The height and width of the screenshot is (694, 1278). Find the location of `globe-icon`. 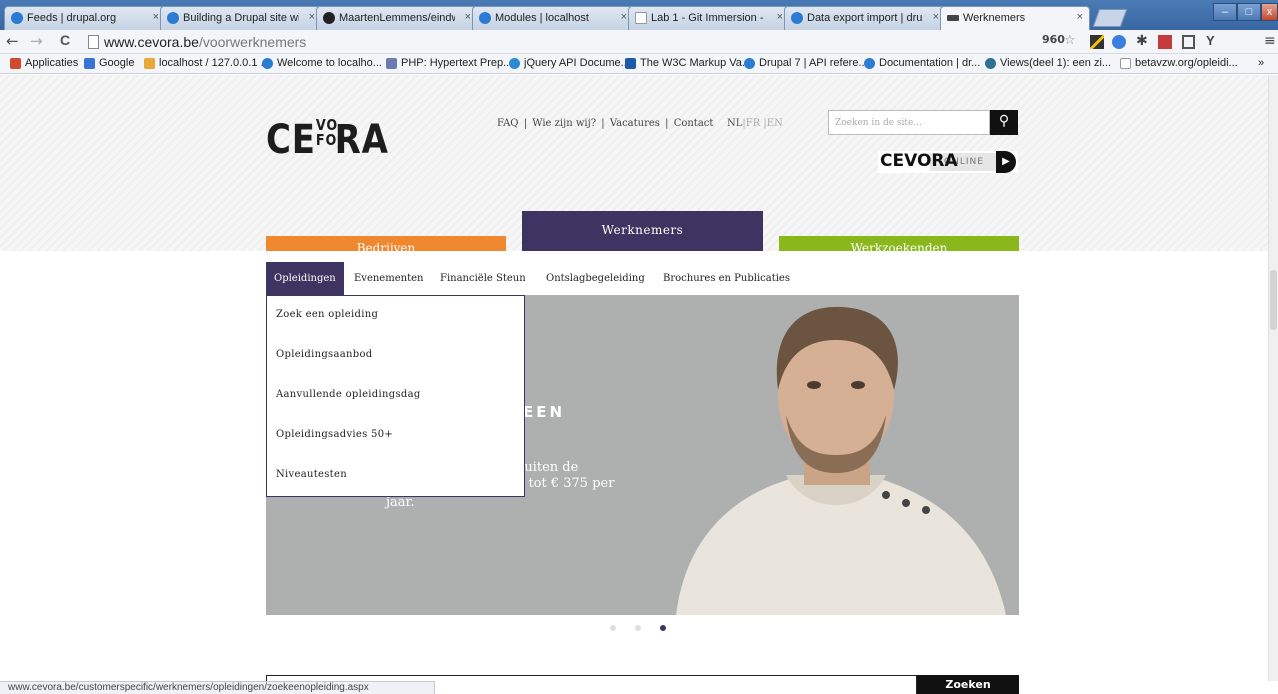

globe-icon is located at coordinates (1119, 42).